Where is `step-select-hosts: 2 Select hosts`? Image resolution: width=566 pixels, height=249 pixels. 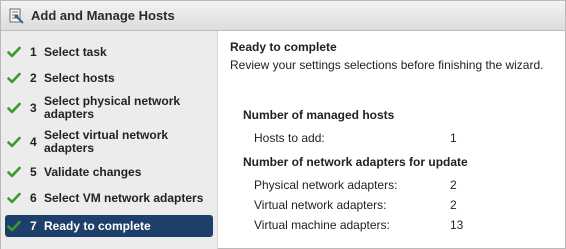
step-select-hosts: 2 Select hosts is located at coordinates (109, 78).